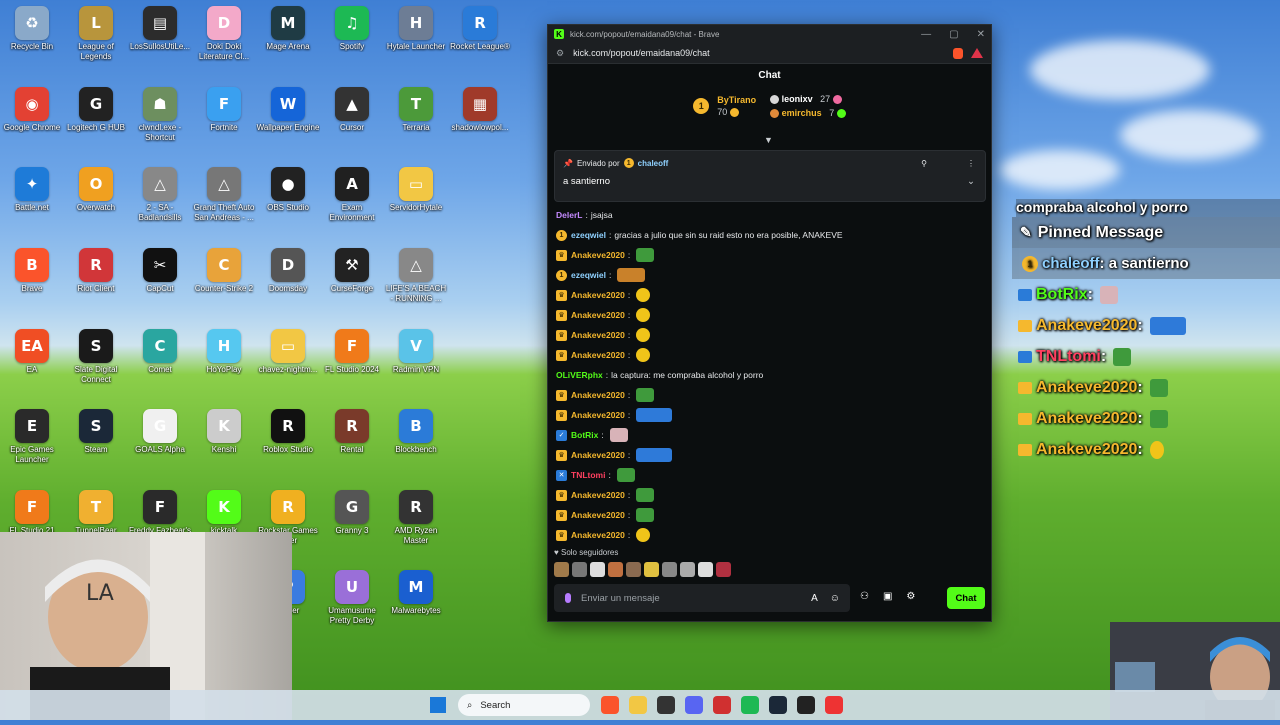 Image resolution: width=1280 pixels, height=725 pixels. Describe the element at coordinates (702, 598) in the screenshot. I see `message-input: Enviar un mensaje A ☺` at that location.